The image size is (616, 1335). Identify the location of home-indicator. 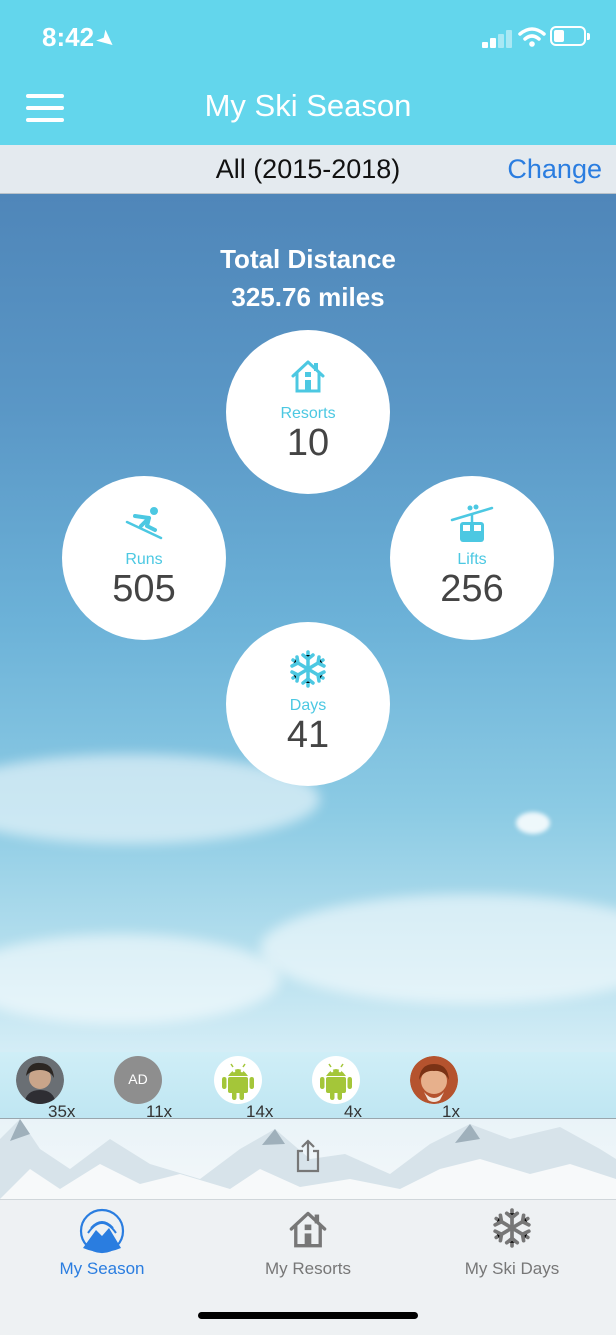
(308, 1315).